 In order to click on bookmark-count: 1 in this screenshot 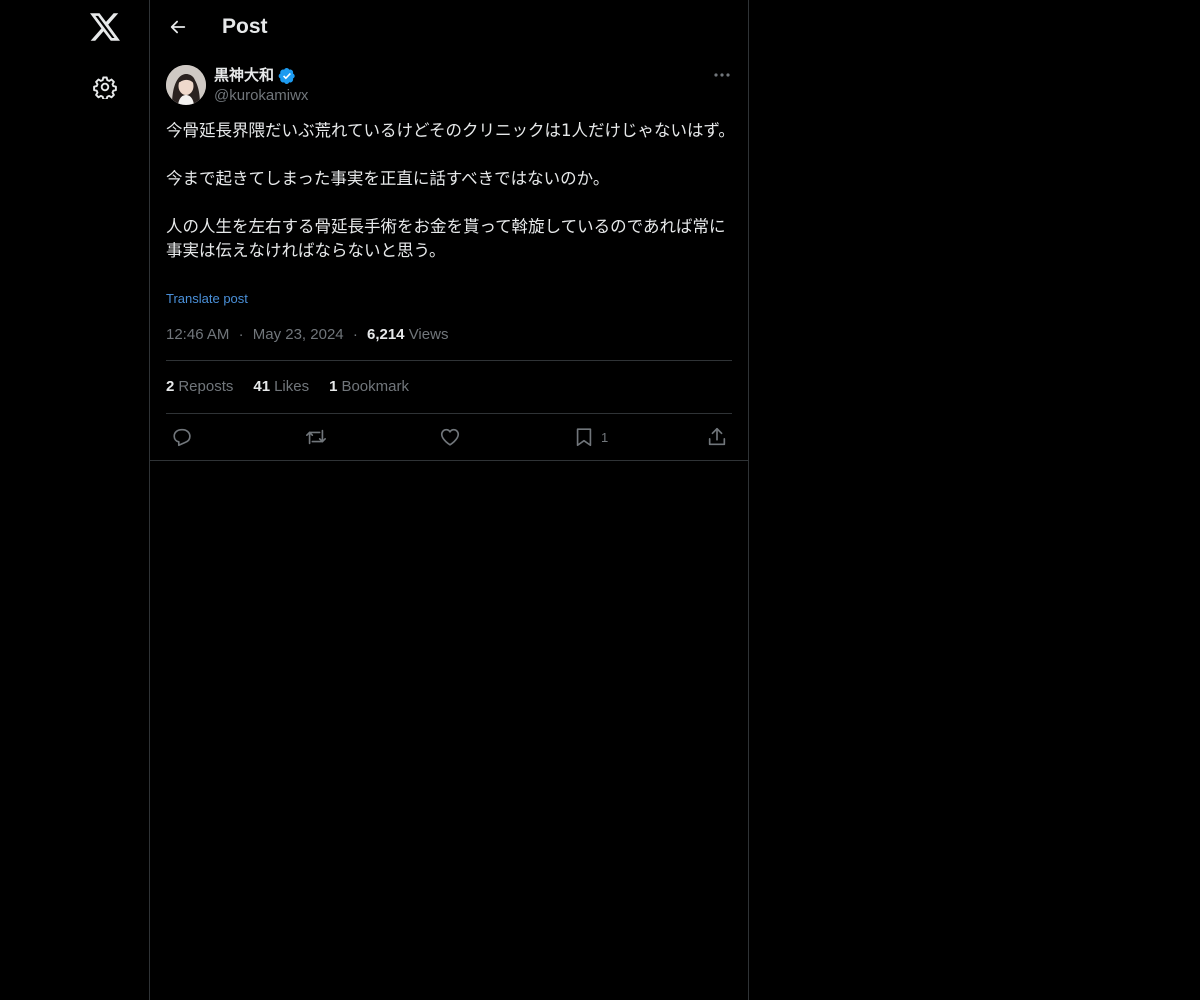, I will do `click(605, 437)`.